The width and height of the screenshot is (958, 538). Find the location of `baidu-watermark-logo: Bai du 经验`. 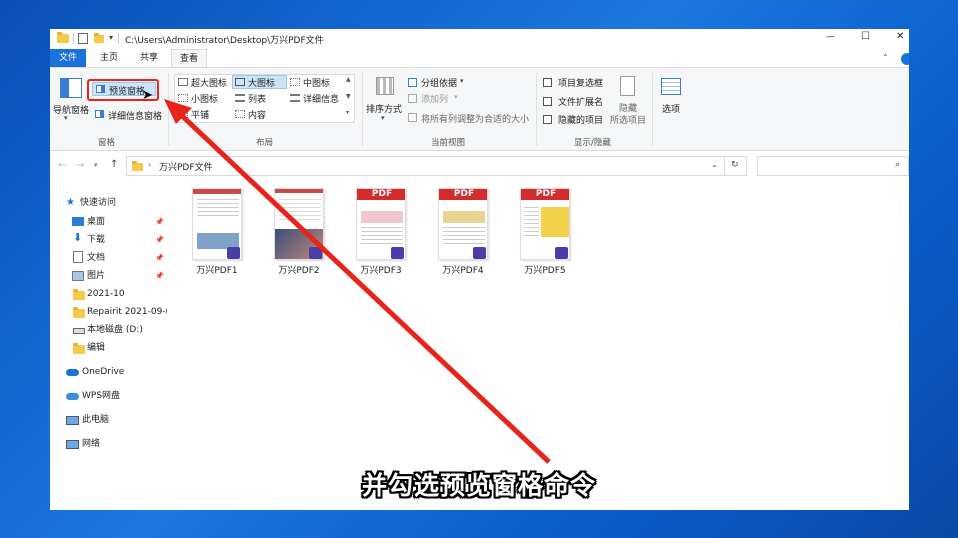

baidu-watermark-logo: Bai du 经验 is located at coordinates (801, 474).